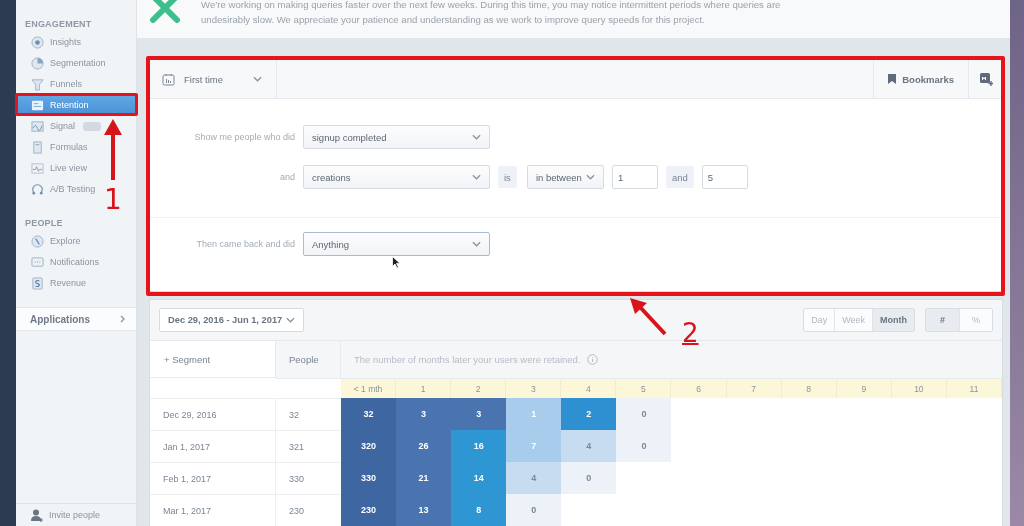 This screenshot has height=526, width=1024. I want to click on heatmap-cell: 8, so click(479, 510).